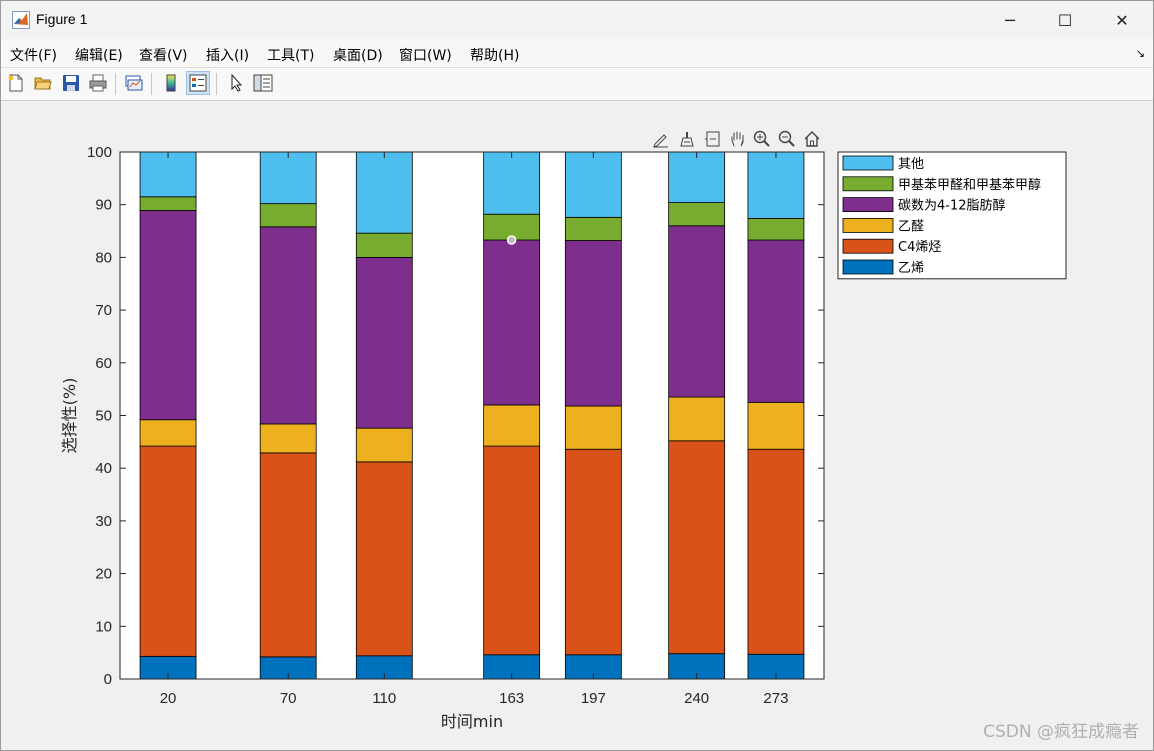  I want to click on y-tick-label: 20, so click(103, 574).